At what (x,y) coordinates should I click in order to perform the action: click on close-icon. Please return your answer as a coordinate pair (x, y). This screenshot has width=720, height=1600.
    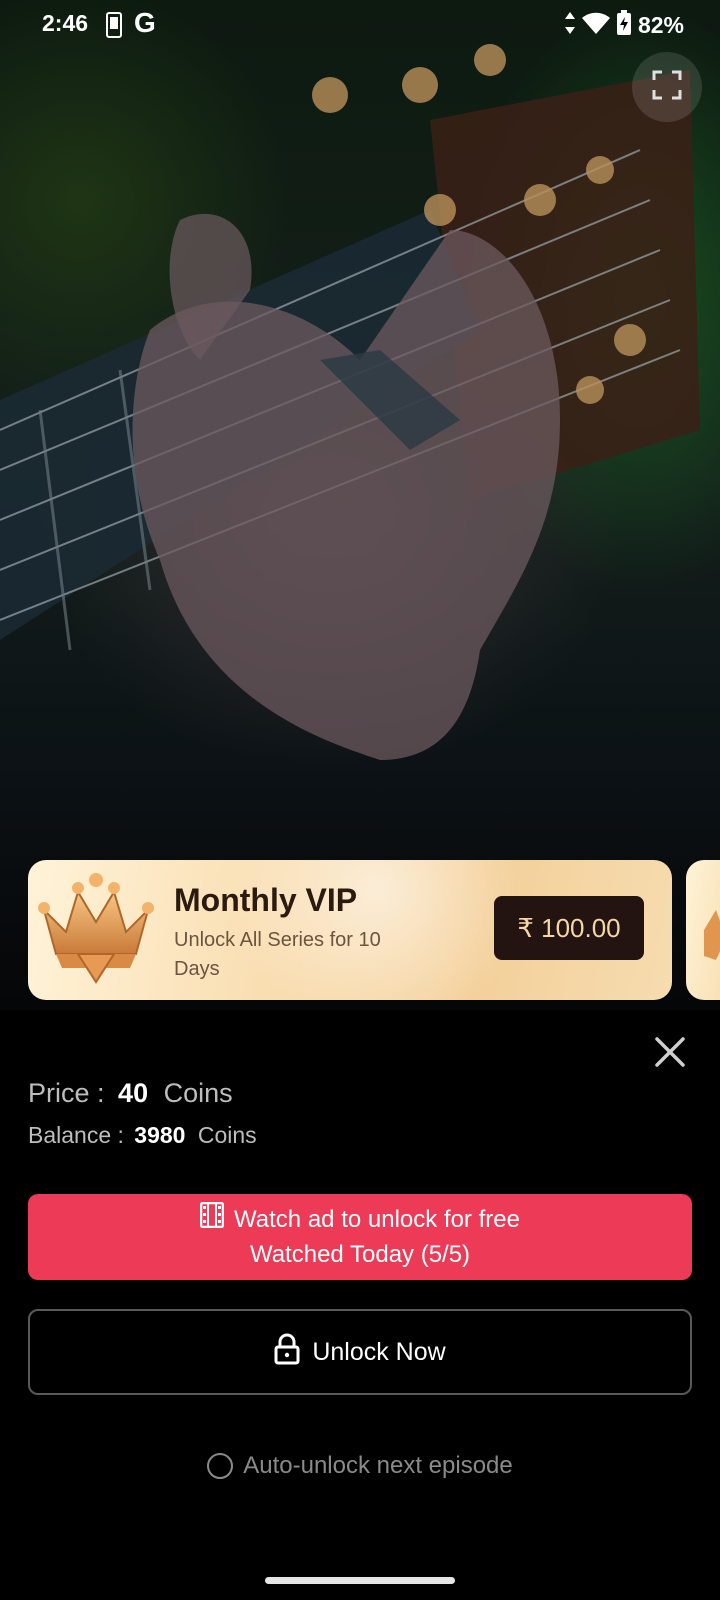
    Looking at the image, I should click on (670, 1052).